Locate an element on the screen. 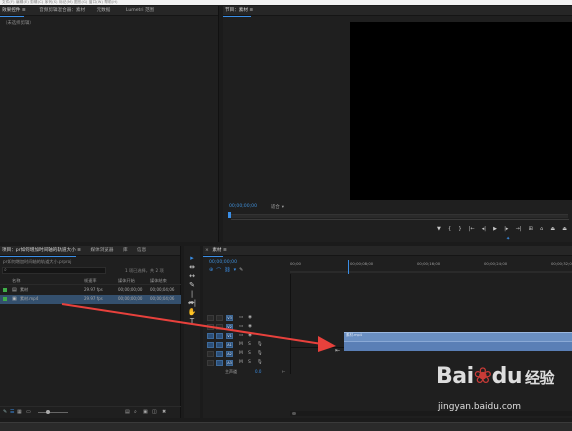 The height and width of the screenshot is (431, 572). watermark-brand: Bai is located at coordinates (455, 376).